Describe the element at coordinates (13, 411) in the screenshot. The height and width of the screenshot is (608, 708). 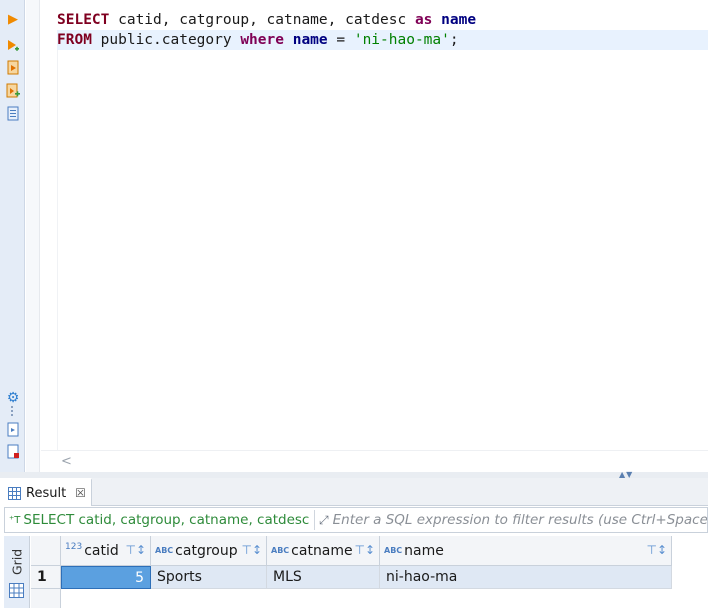
I see `ruler-separator` at that location.